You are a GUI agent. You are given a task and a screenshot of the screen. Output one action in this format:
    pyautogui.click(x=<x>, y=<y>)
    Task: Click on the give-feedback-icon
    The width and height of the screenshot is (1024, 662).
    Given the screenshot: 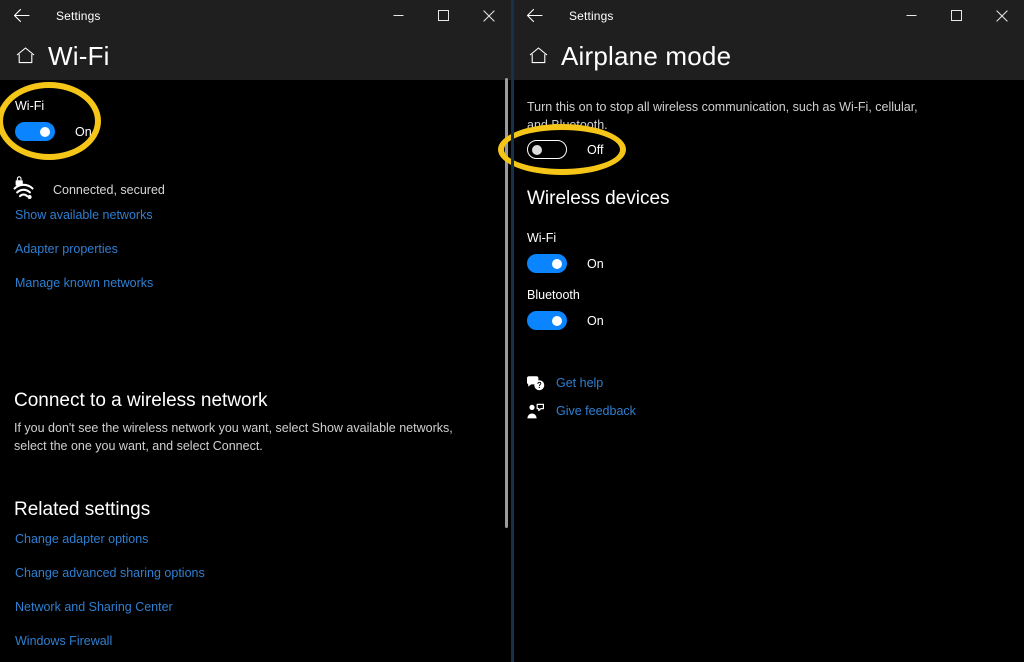 What is the action you would take?
    pyautogui.click(x=535, y=411)
    